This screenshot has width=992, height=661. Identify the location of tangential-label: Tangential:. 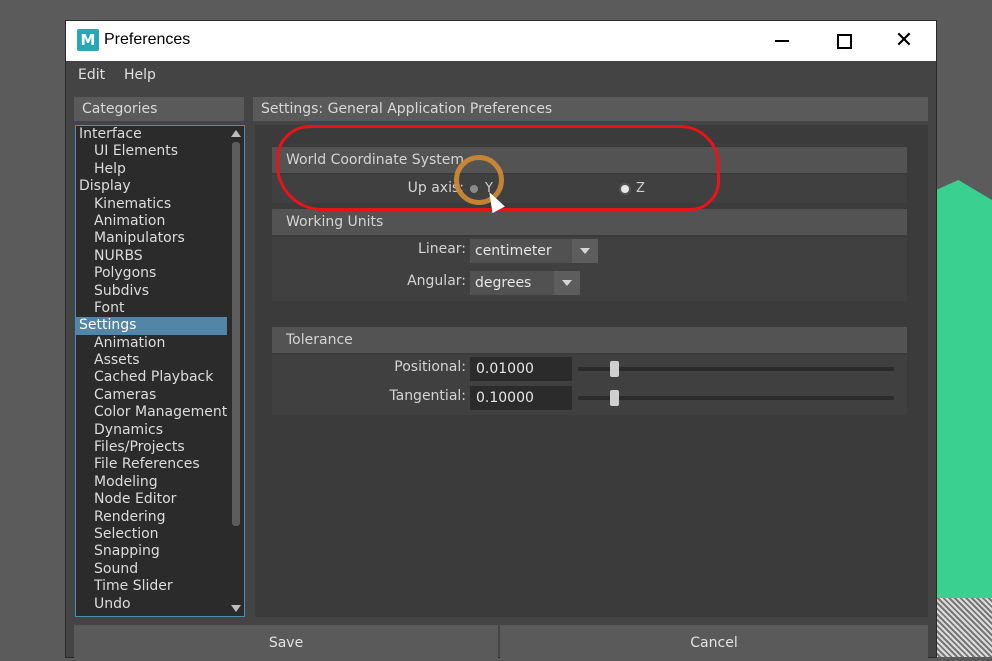
(427, 396).